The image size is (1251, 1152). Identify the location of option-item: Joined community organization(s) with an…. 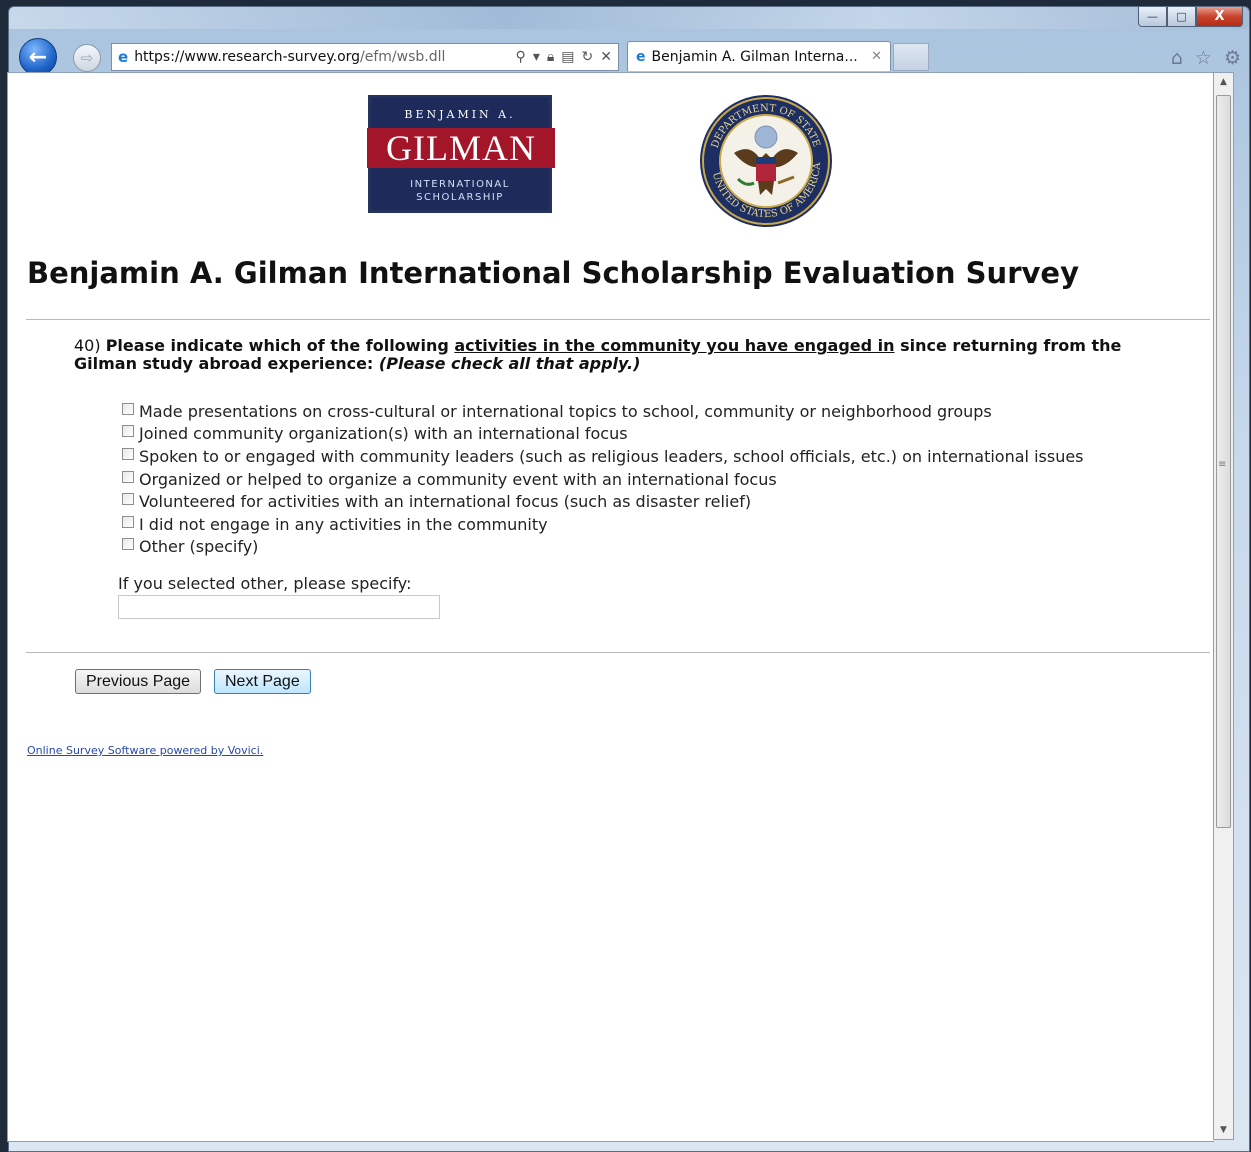
(603, 434).